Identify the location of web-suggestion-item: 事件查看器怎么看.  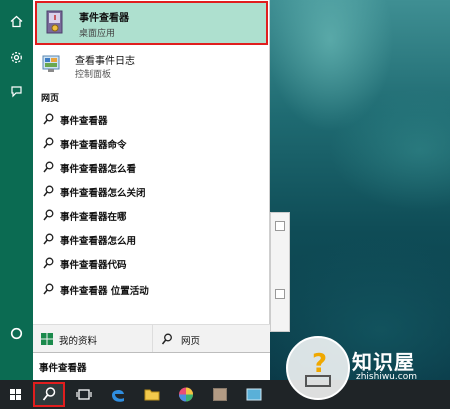
(151, 168).